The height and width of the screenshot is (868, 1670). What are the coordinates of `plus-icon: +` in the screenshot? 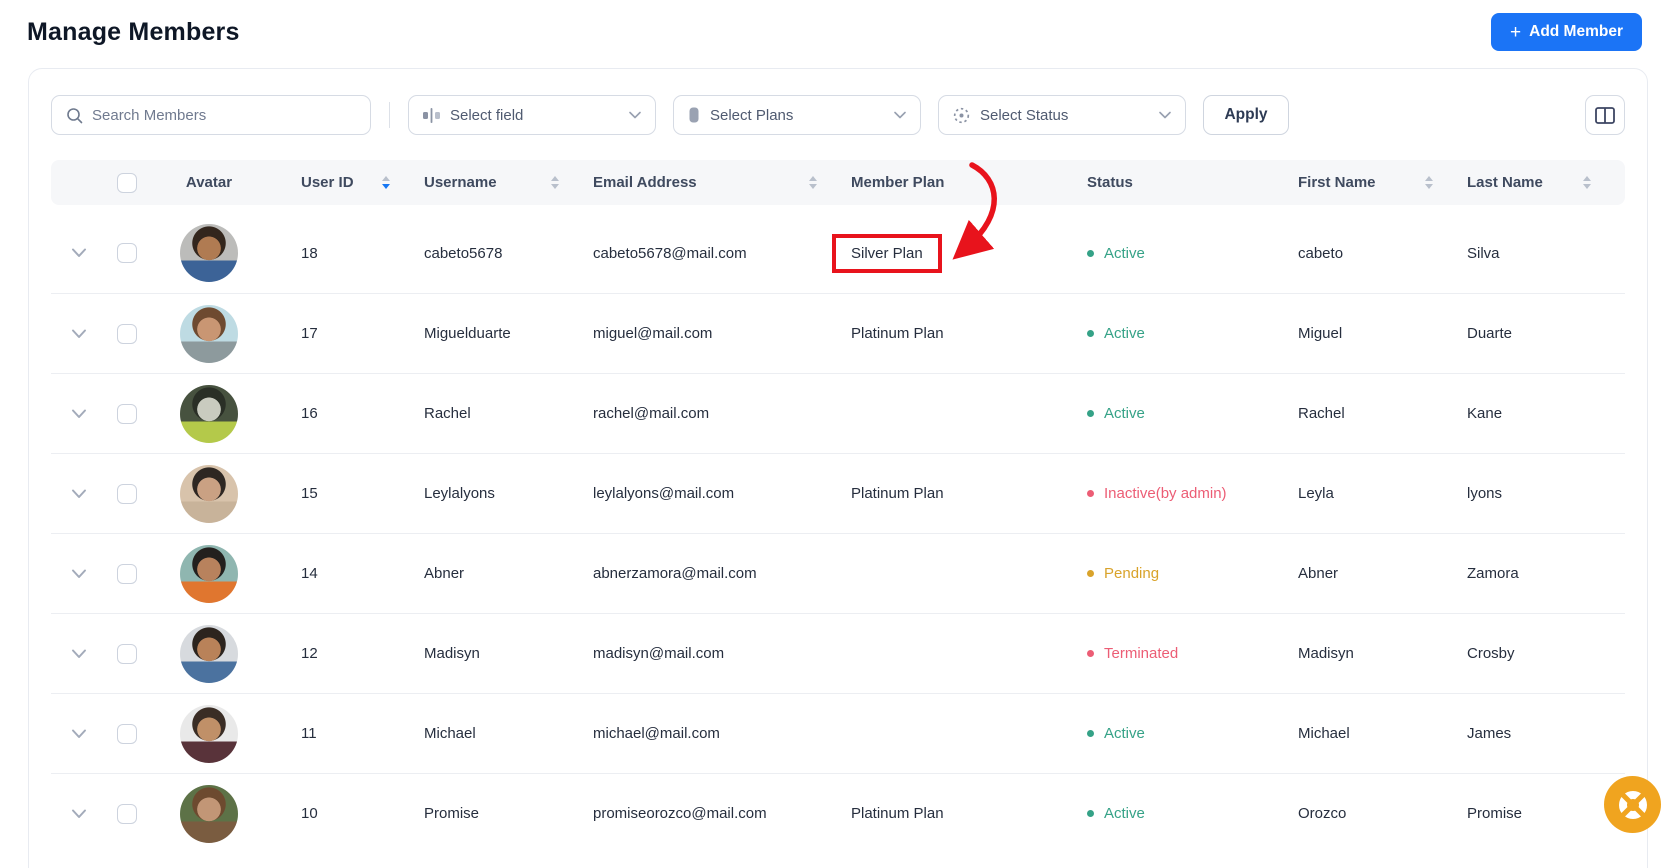 It's located at (1516, 32).